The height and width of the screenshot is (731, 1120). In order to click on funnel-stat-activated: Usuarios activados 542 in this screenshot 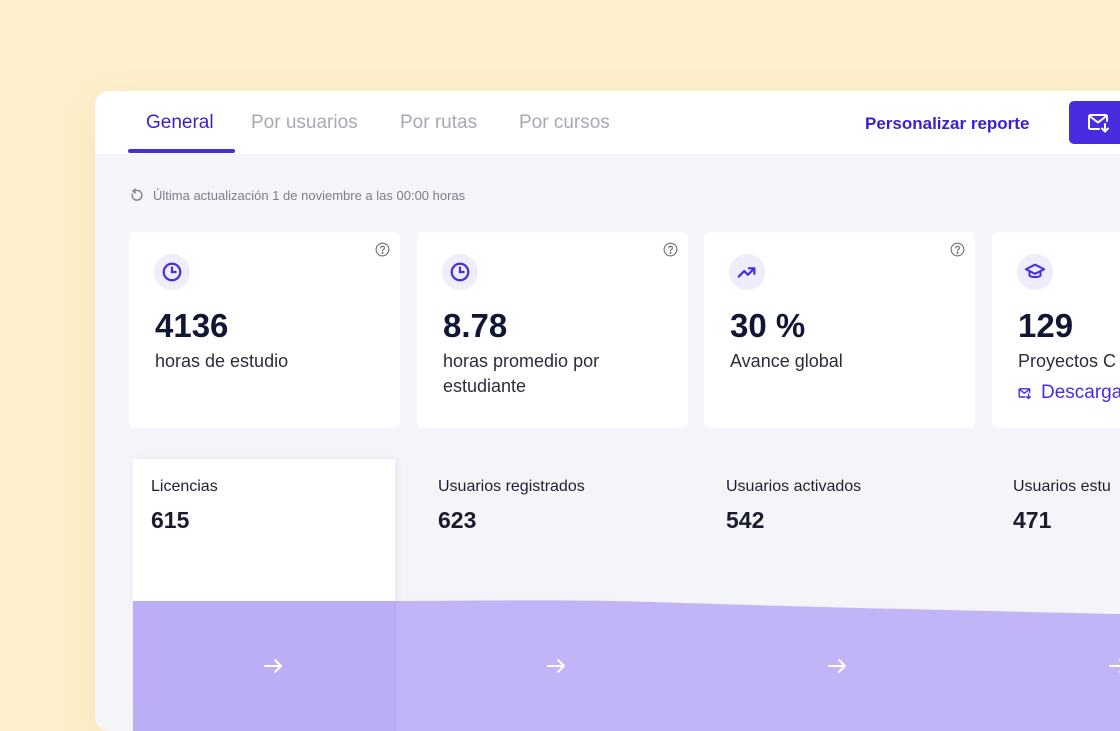, I will do `click(793, 506)`.